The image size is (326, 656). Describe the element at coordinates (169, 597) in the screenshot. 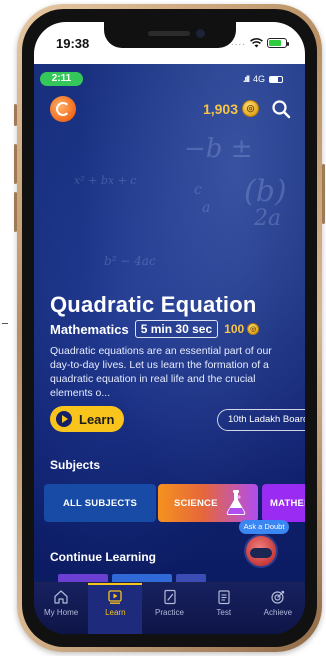

I see `pencil-icon` at that location.